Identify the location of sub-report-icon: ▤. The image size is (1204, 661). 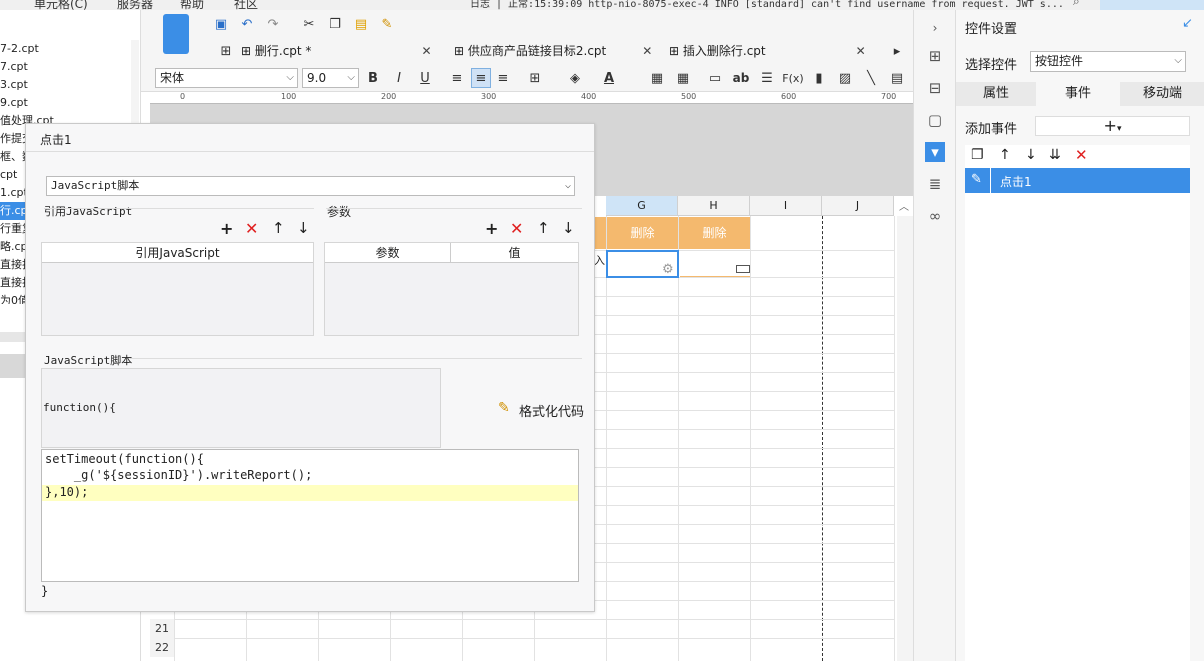
(897, 78).